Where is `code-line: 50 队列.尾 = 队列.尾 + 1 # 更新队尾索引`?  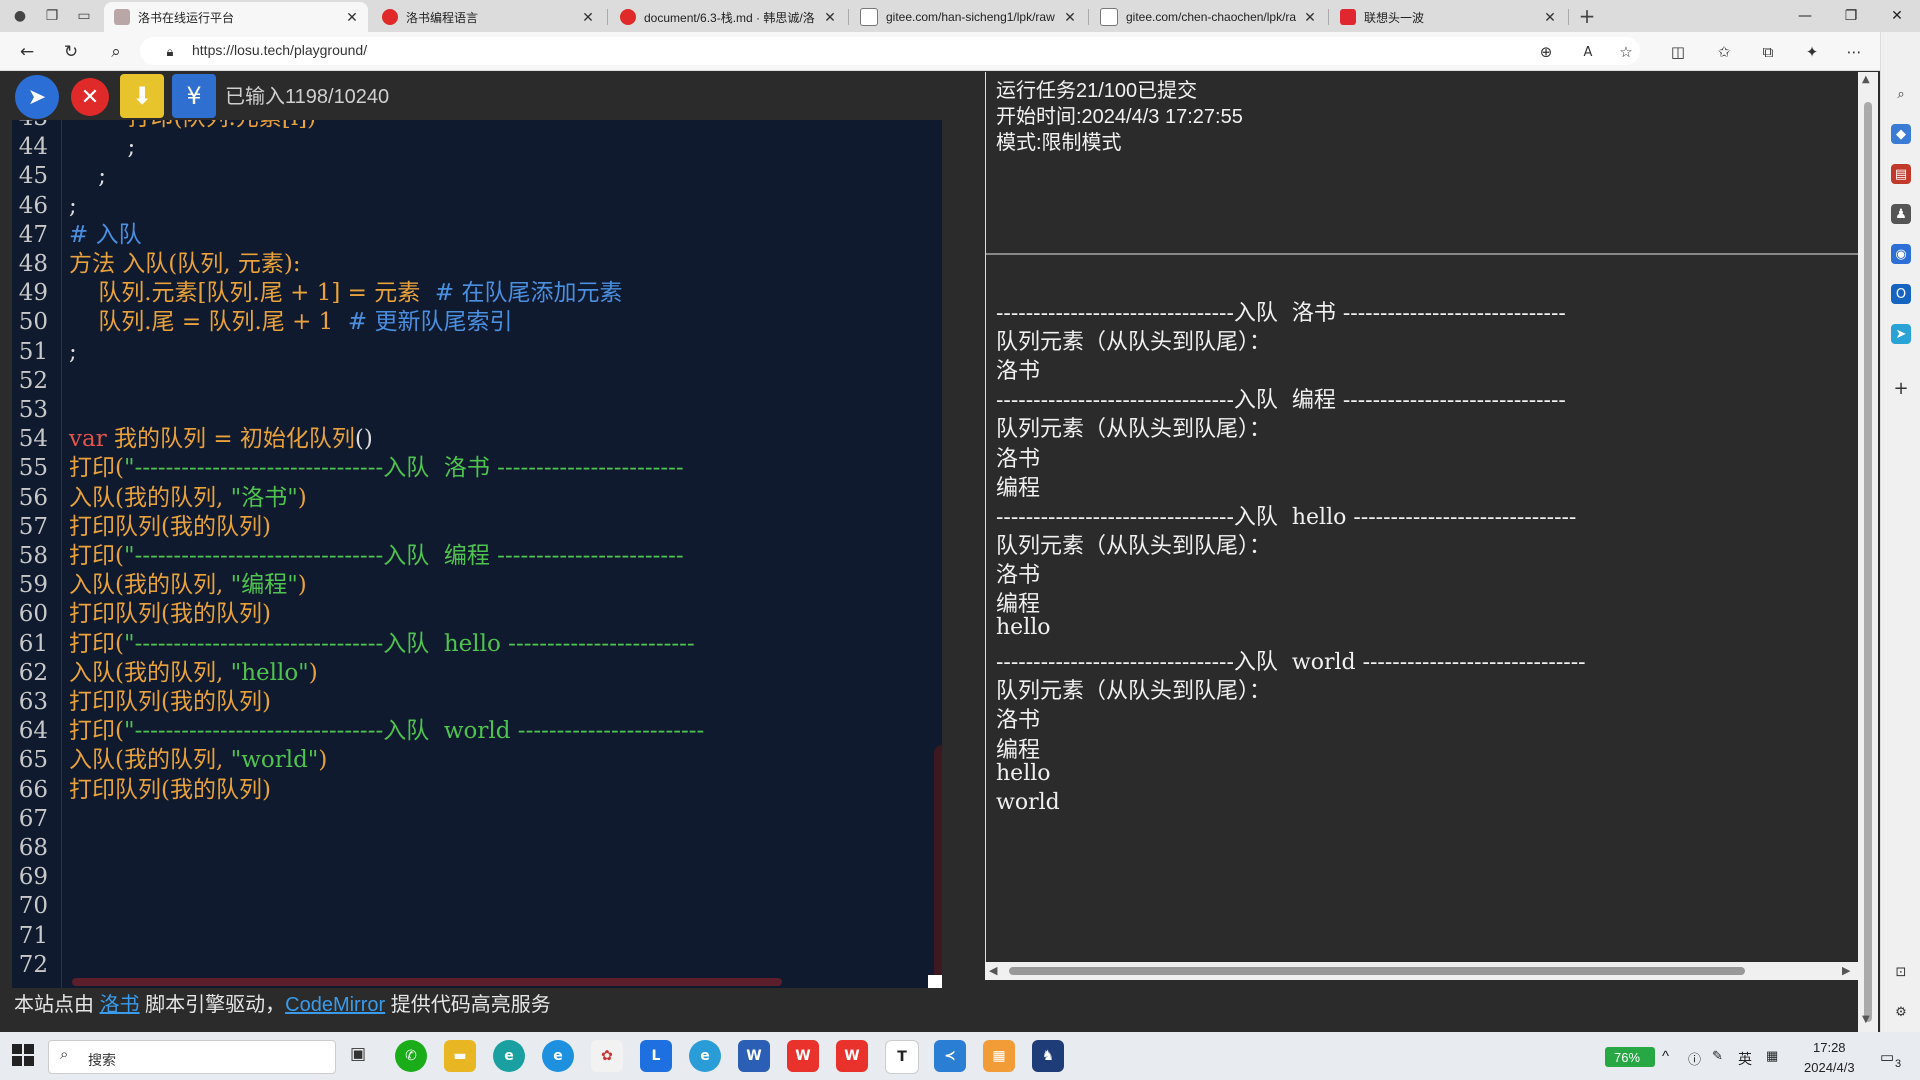
code-line: 50 队列.尾 = 队列.尾 + 1 # 更新队尾索引 is located at coordinates (262, 322).